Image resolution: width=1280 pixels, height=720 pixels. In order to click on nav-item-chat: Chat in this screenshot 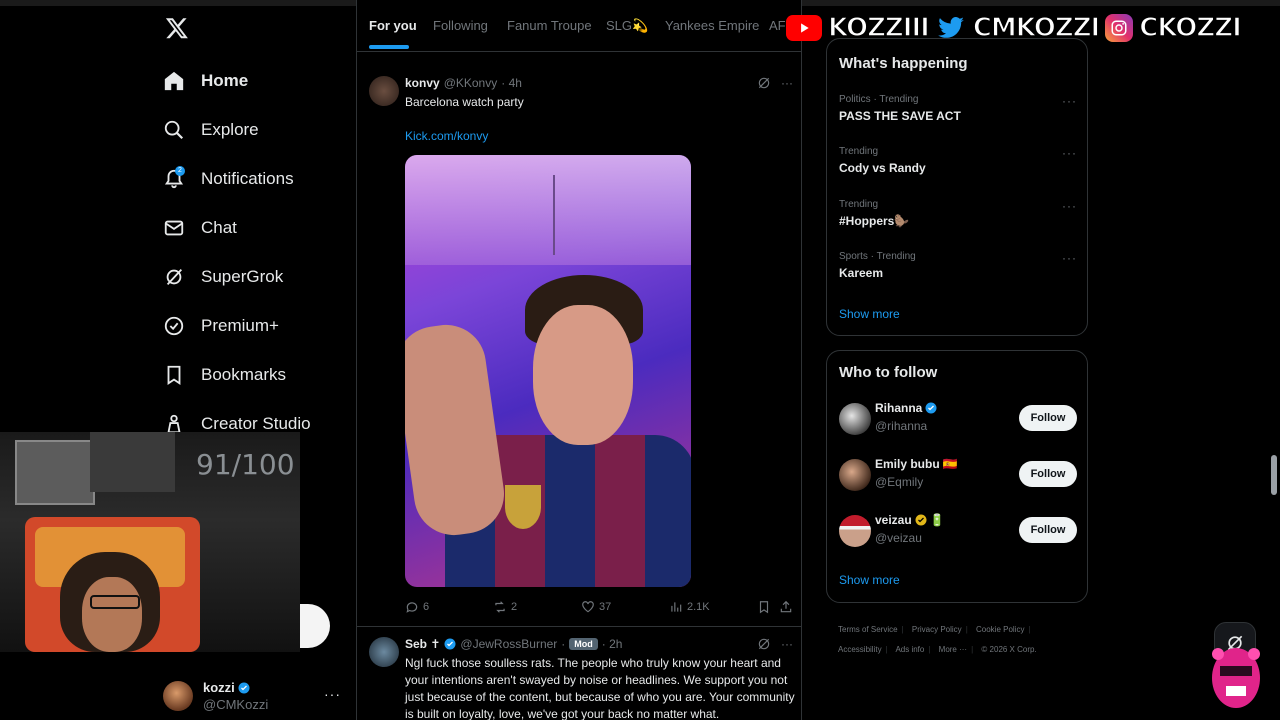, I will do `click(200, 228)`.